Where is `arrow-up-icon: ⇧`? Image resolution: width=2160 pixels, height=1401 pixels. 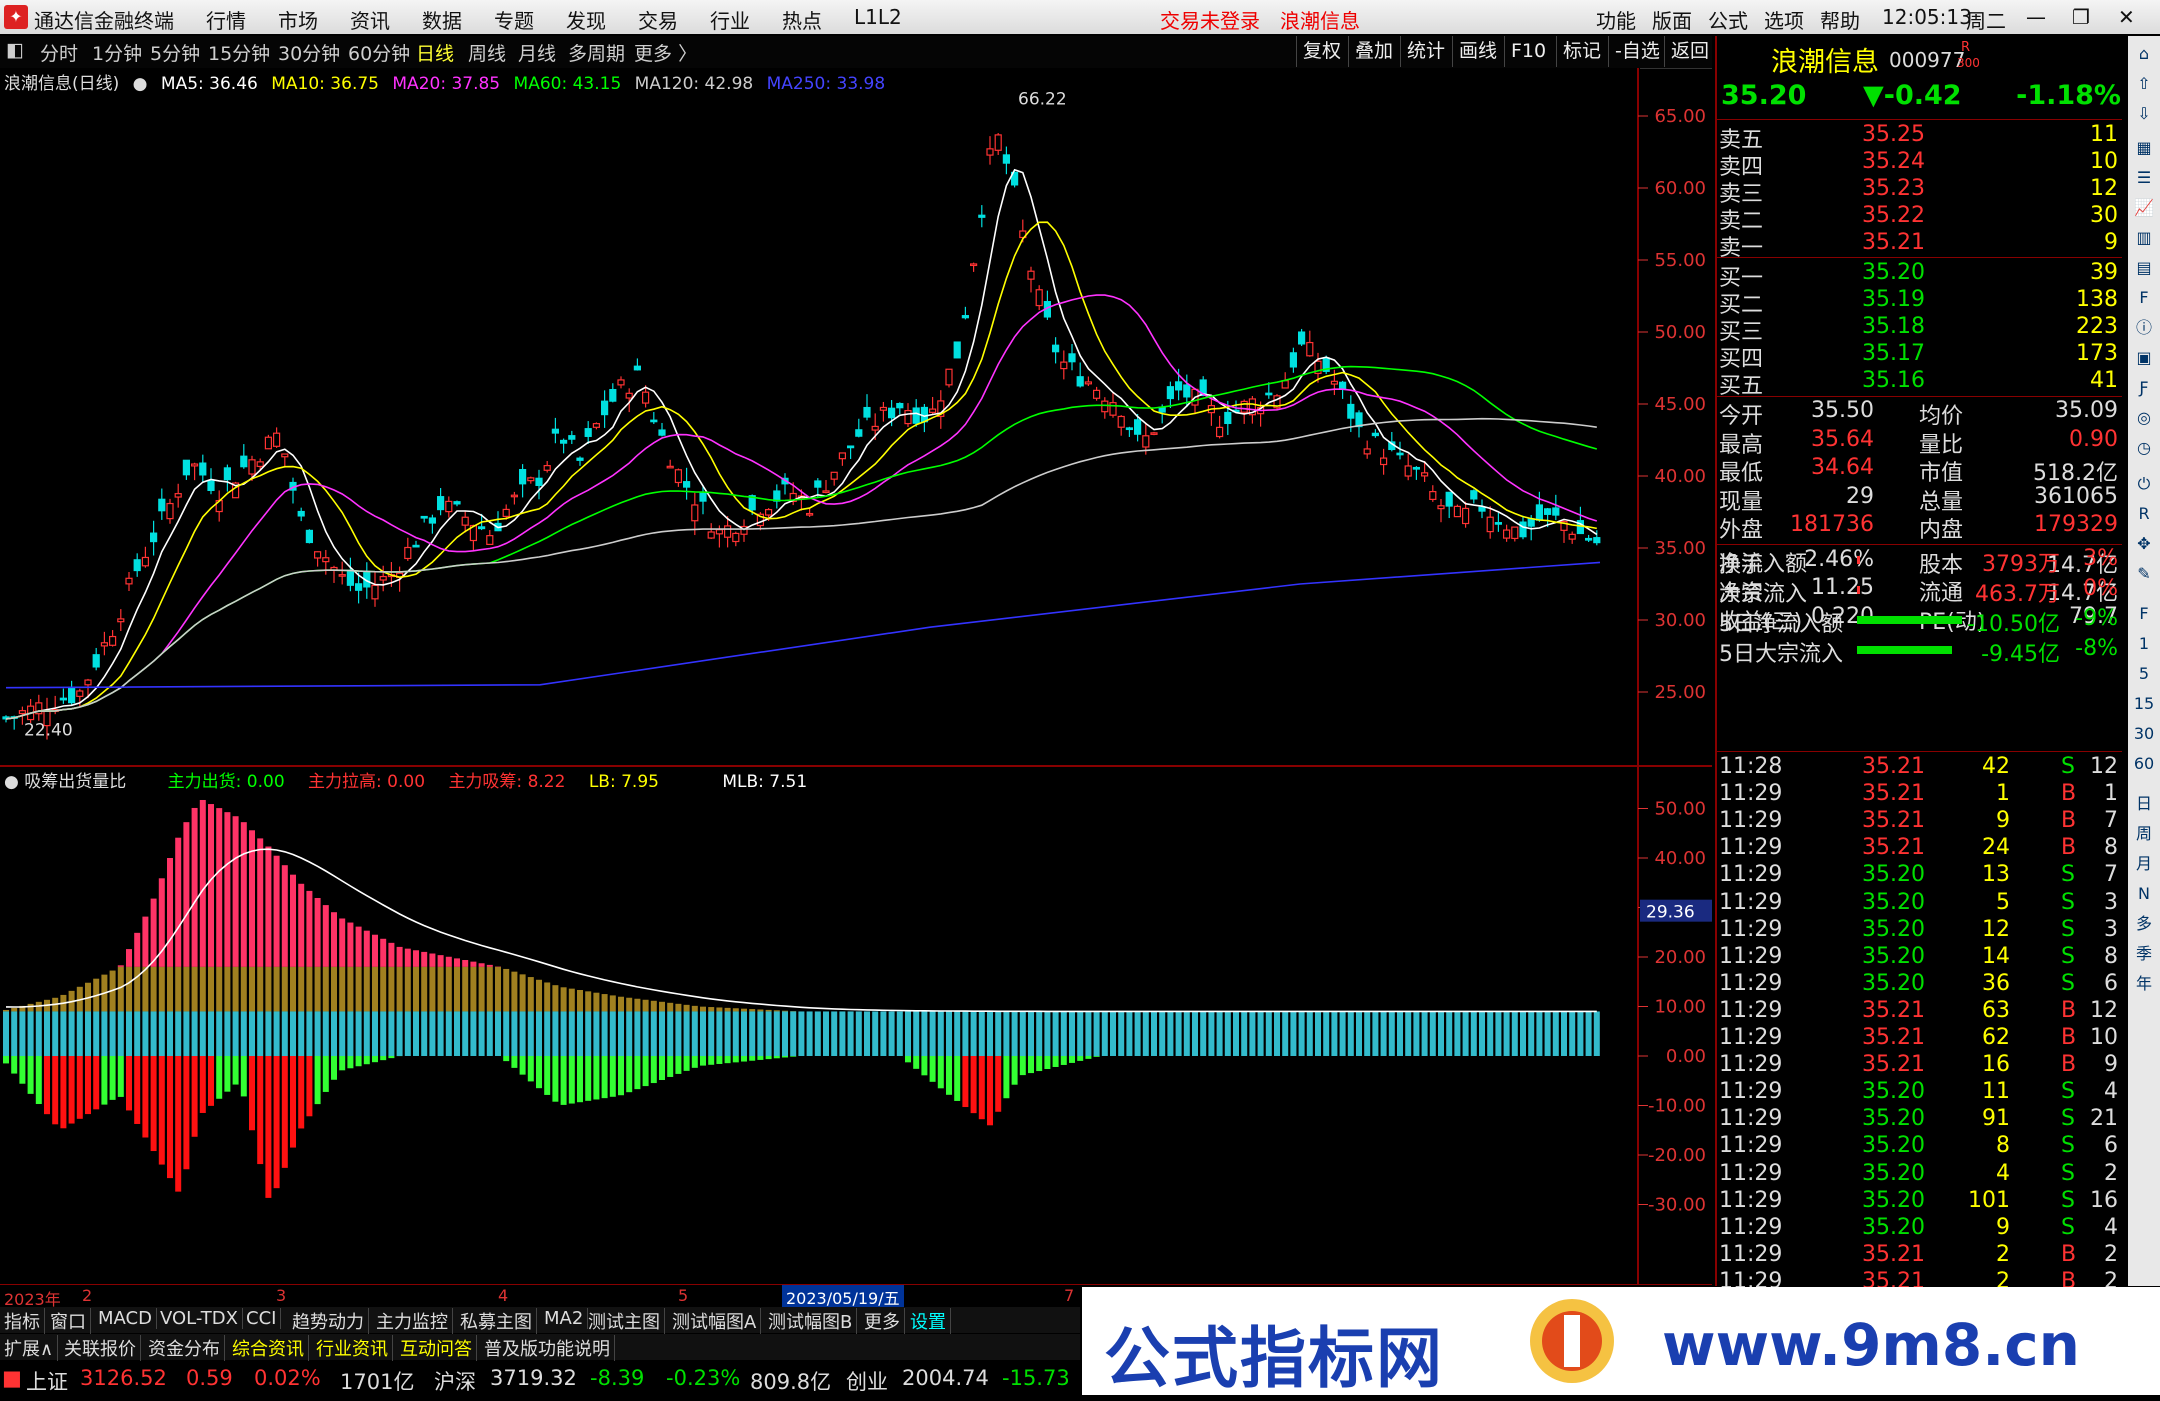
arrow-up-icon: ⇧ is located at coordinates (2144, 84).